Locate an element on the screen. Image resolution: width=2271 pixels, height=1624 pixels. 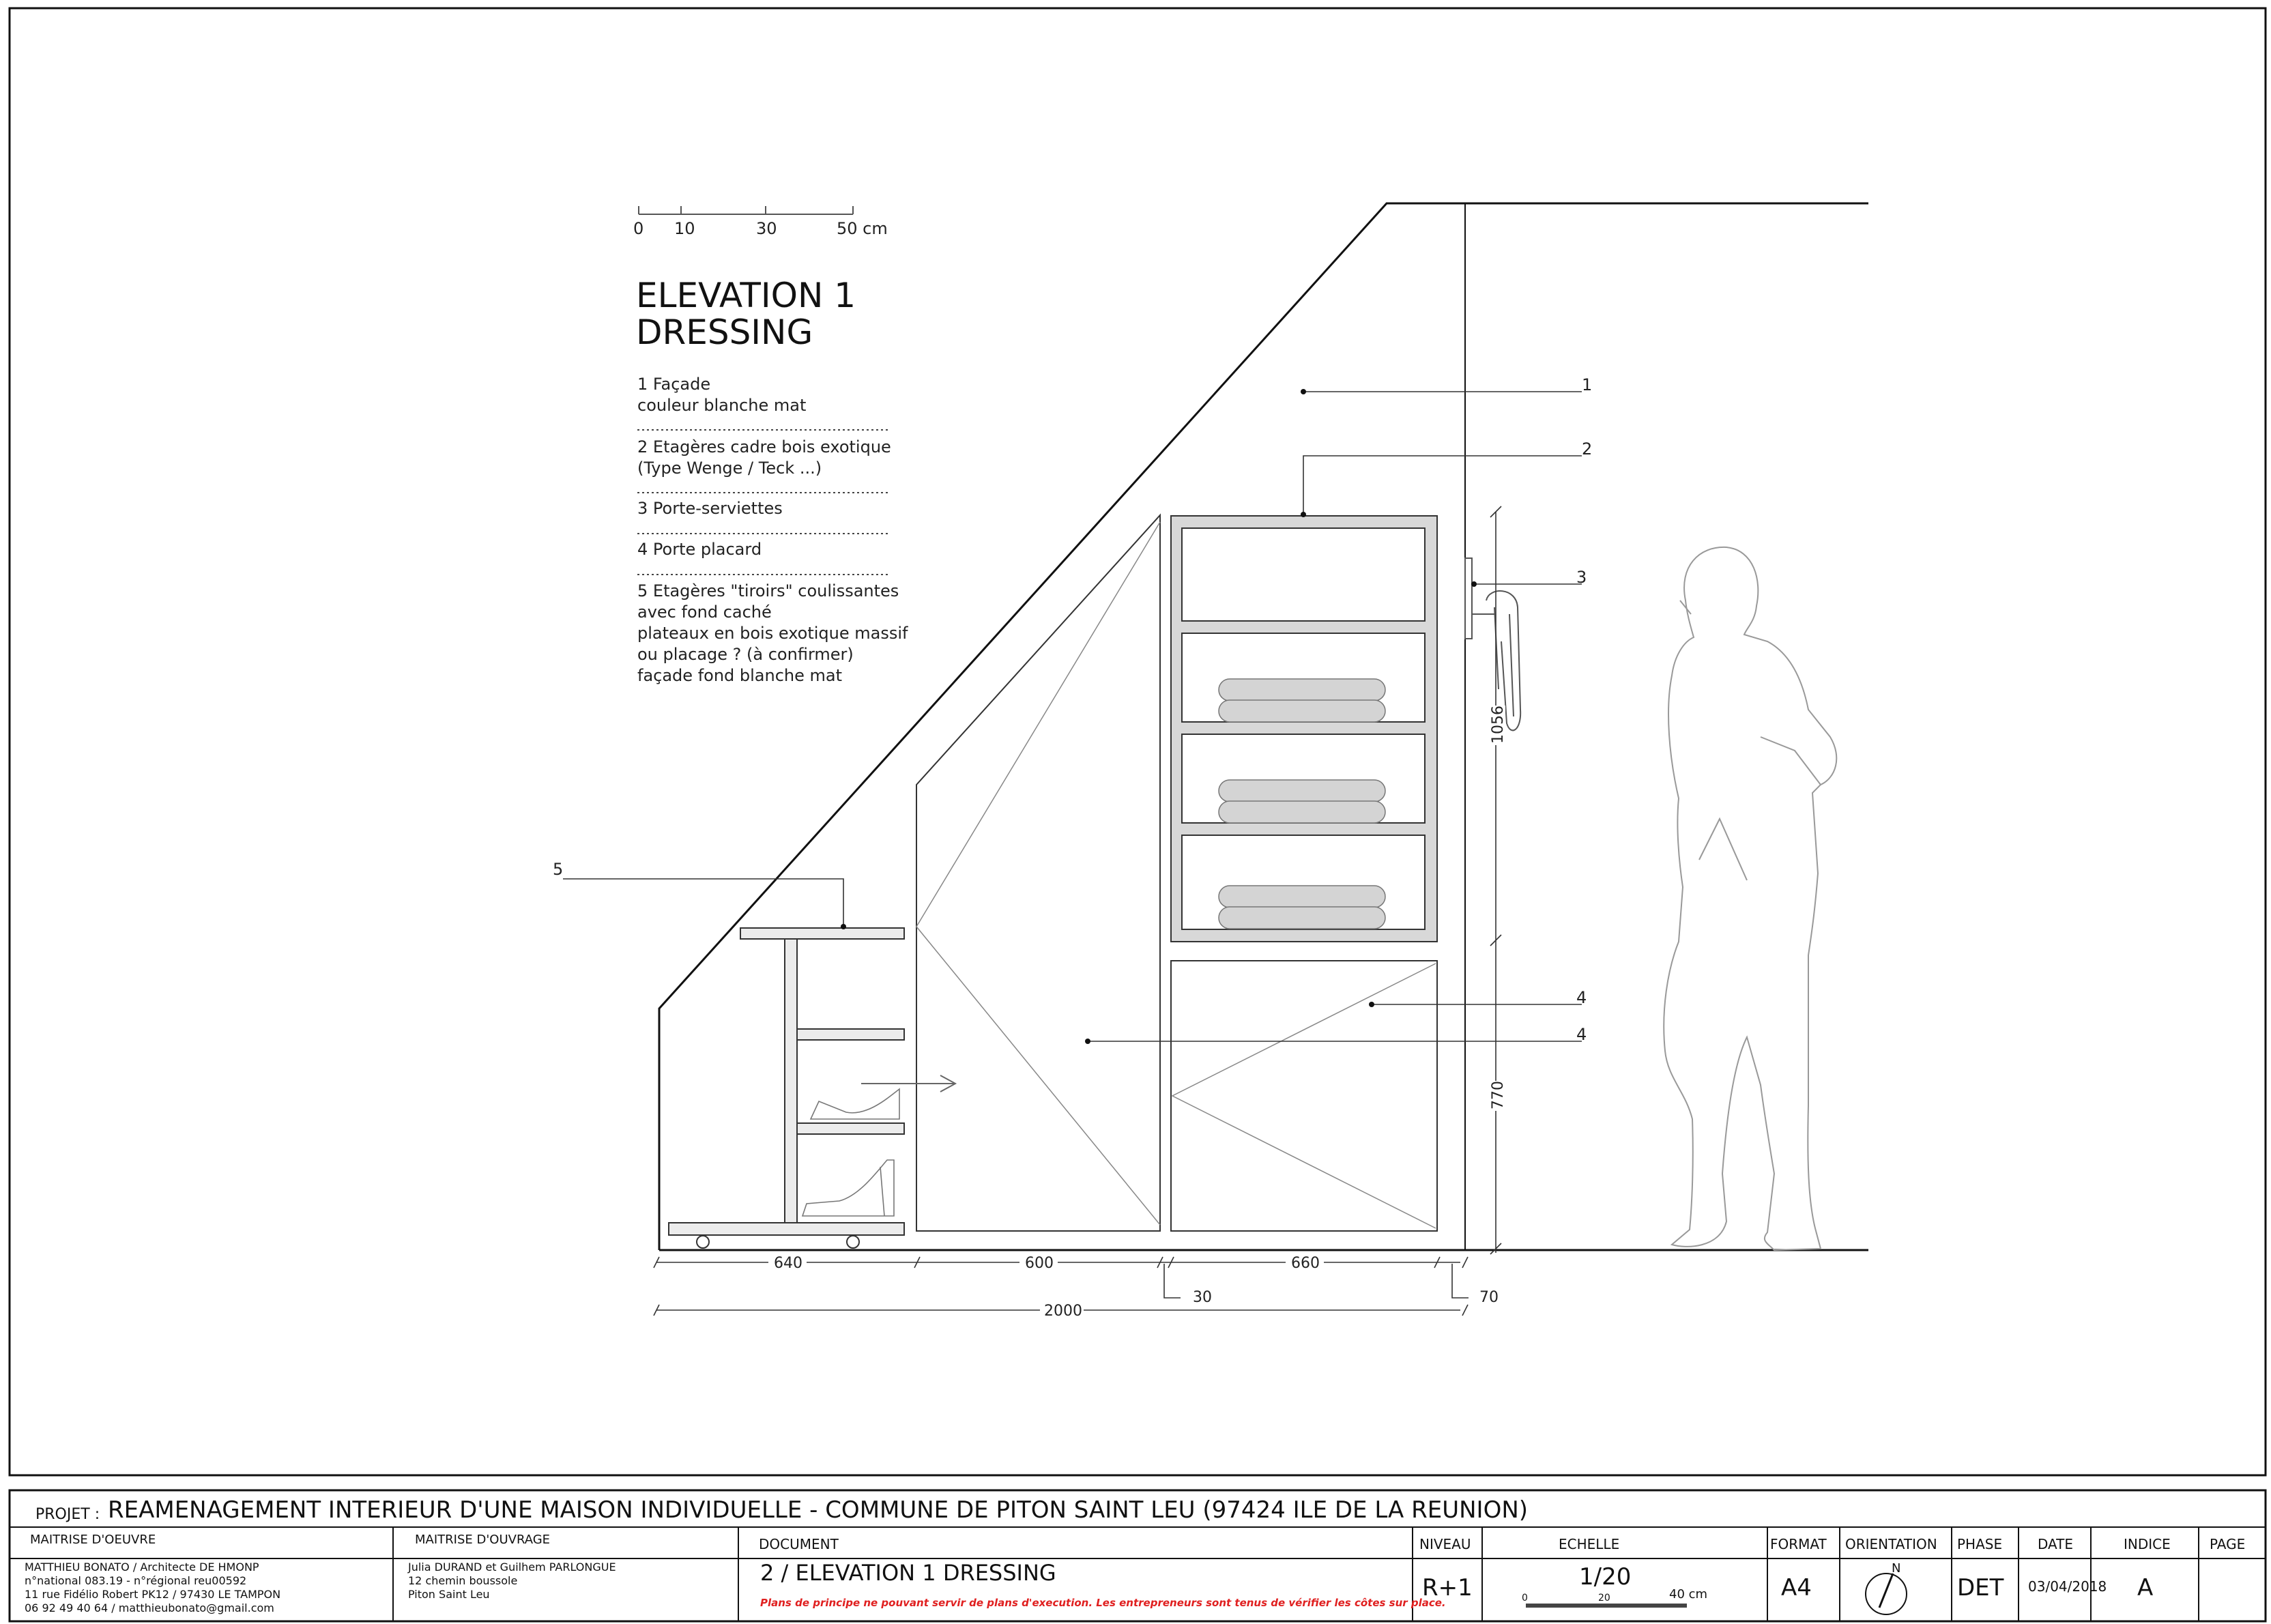
indice-value: A is located at coordinates (2145, 1587).